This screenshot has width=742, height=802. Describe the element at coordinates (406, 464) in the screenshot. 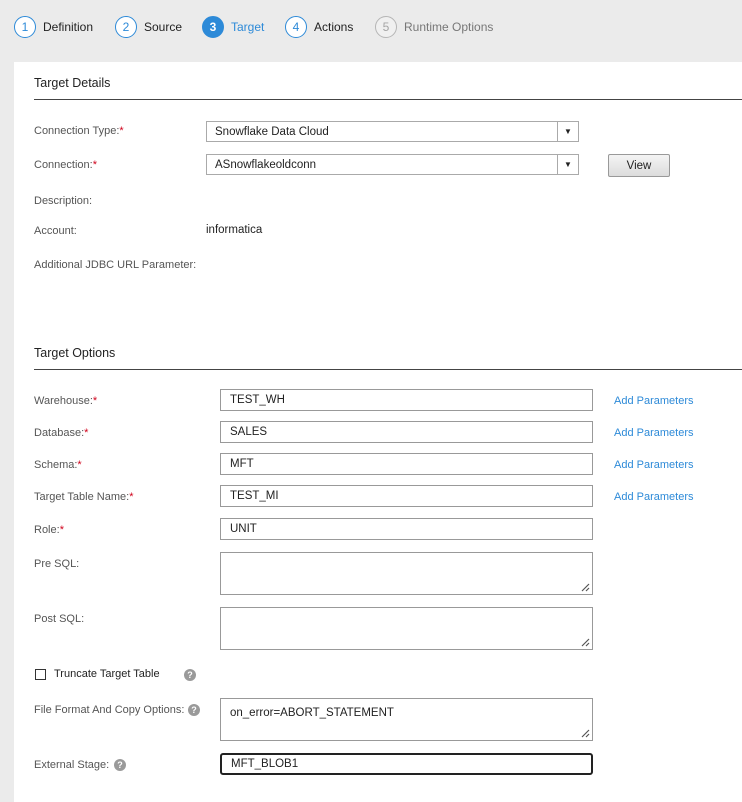

I see `schema-input: MFT` at that location.